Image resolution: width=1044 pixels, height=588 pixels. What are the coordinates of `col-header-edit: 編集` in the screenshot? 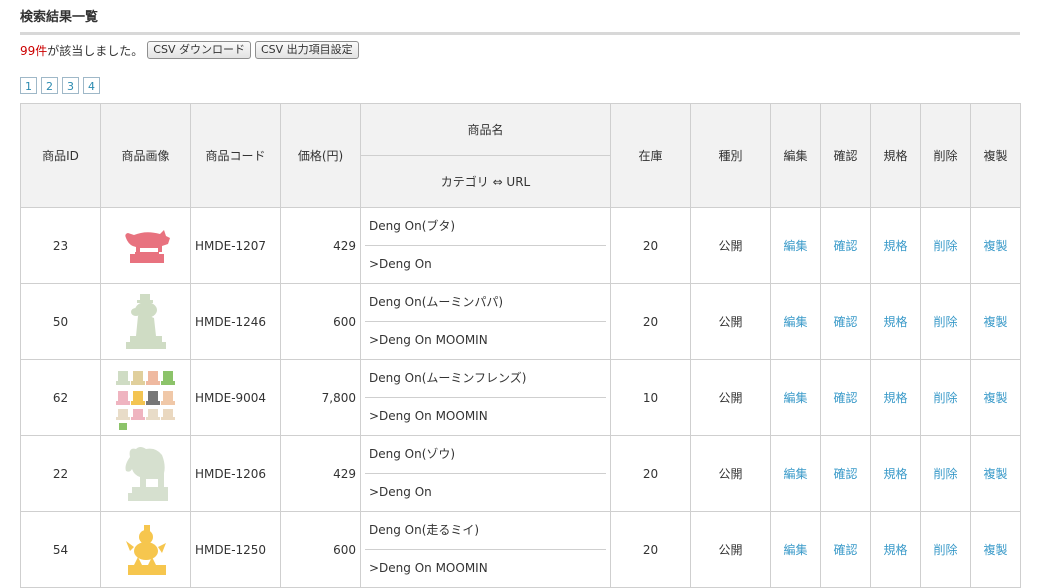 It's located at (795, 155).